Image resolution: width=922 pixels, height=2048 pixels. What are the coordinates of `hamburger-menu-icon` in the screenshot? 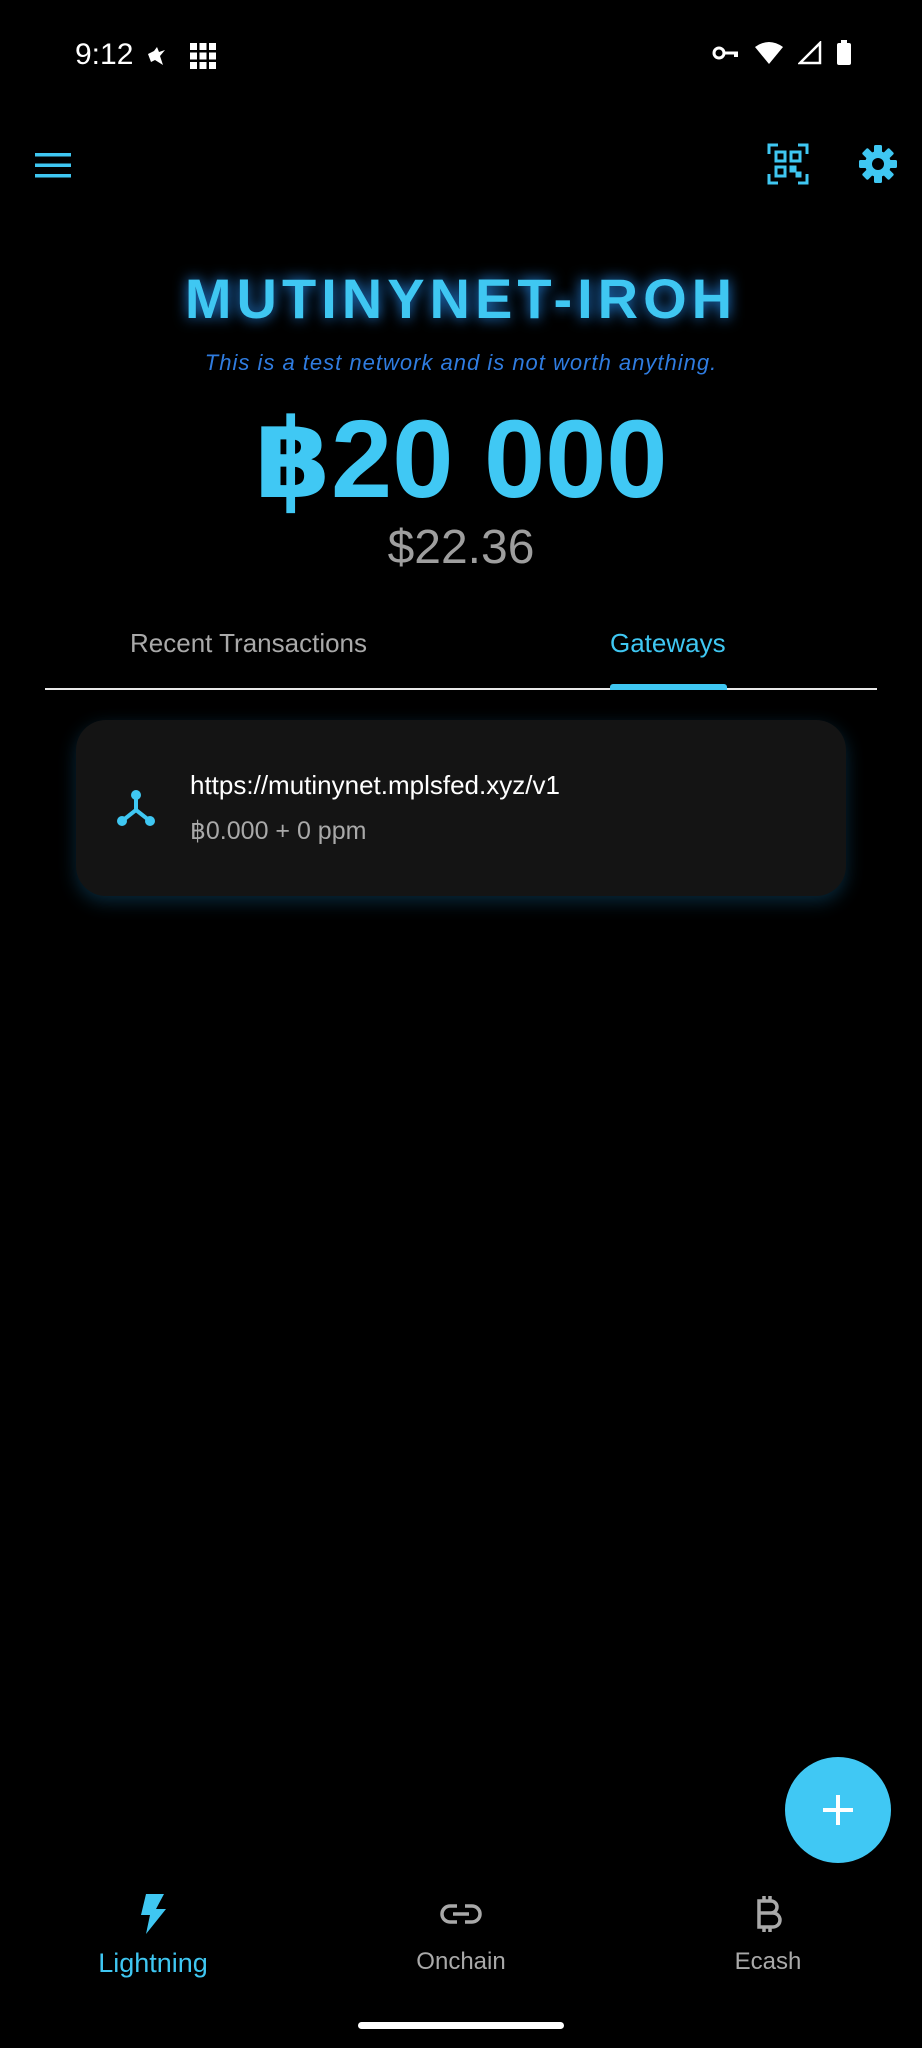 It's located at (53, 165).